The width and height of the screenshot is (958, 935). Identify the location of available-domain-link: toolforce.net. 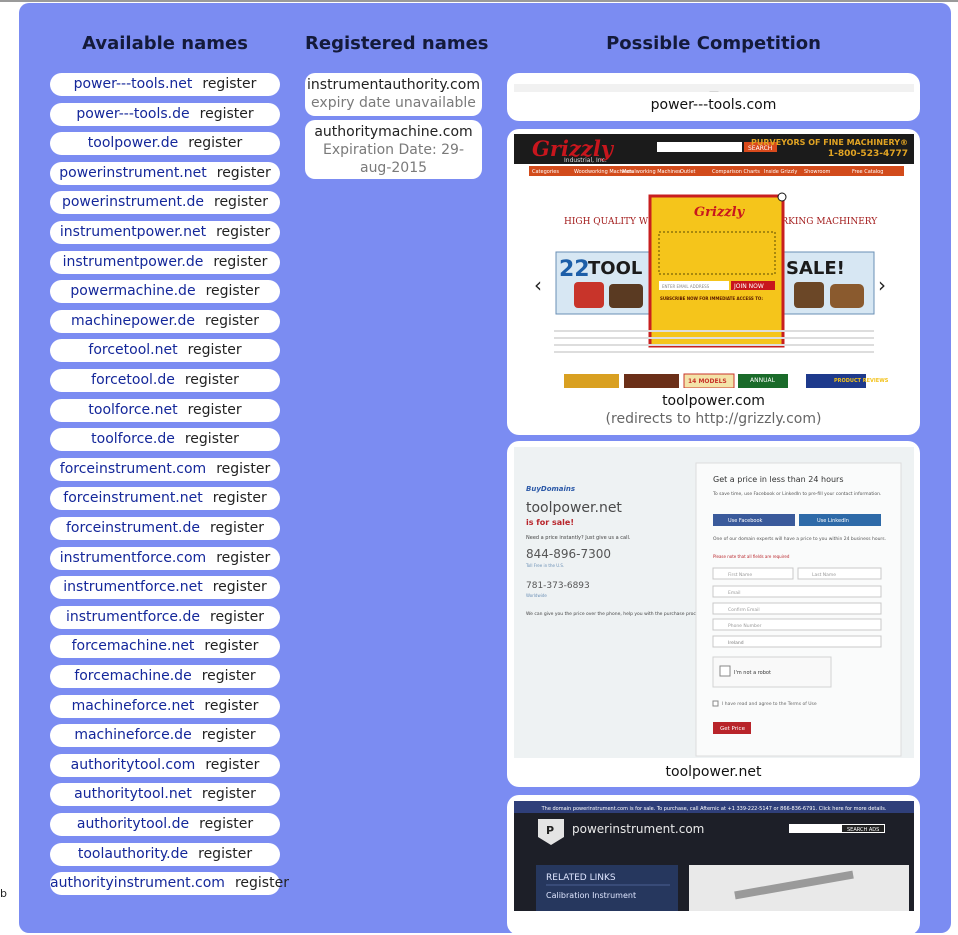
(132, 410).